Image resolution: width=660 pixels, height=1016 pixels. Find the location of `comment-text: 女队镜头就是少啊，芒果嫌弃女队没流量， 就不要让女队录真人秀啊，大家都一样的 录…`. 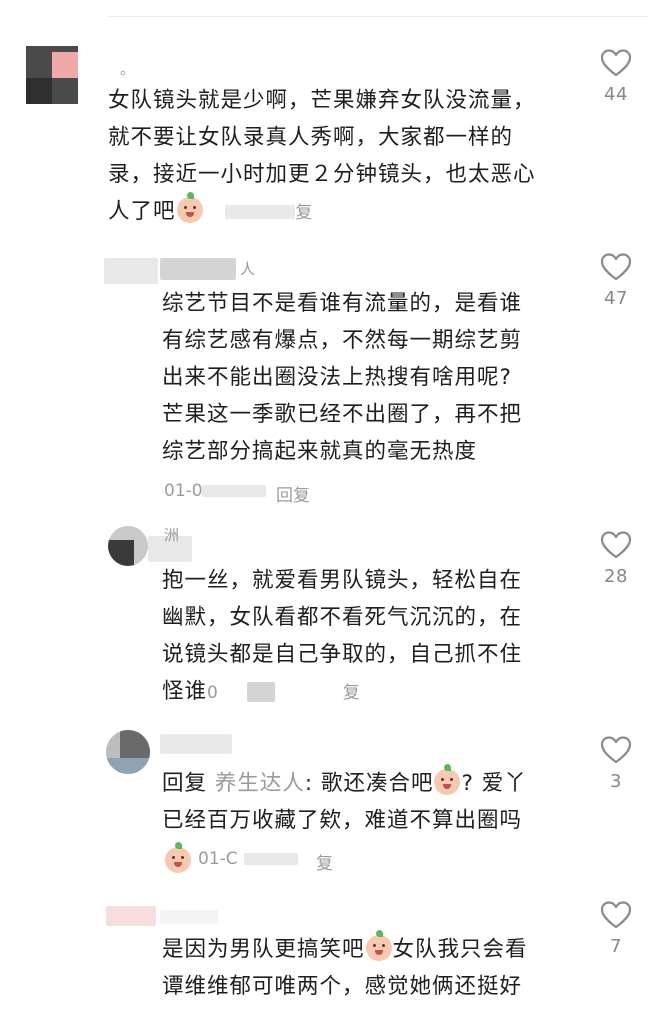

comment-text: 女队镜头就是少啊，芒果嫌弃女队没流量， 就不要让女队录真人秀啊，大家都一样的 录… is located at coordinates (322, 156).